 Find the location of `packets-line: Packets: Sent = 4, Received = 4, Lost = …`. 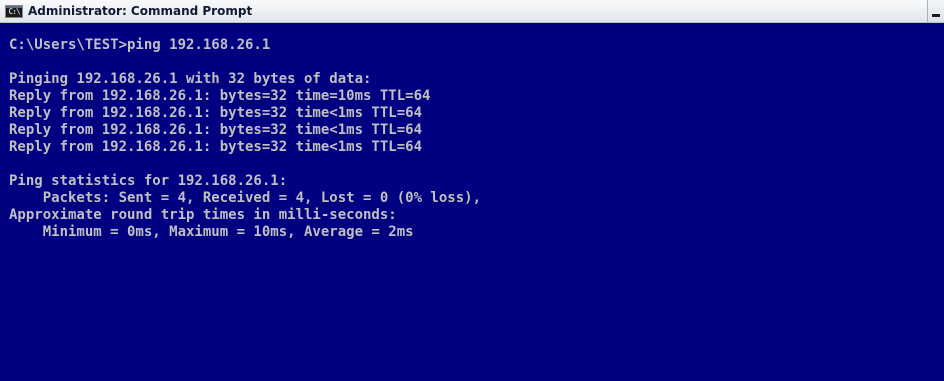

packets-line: Packets: Sent = 4, Received = 4, Lost = … is located at coordinates (245, 198).